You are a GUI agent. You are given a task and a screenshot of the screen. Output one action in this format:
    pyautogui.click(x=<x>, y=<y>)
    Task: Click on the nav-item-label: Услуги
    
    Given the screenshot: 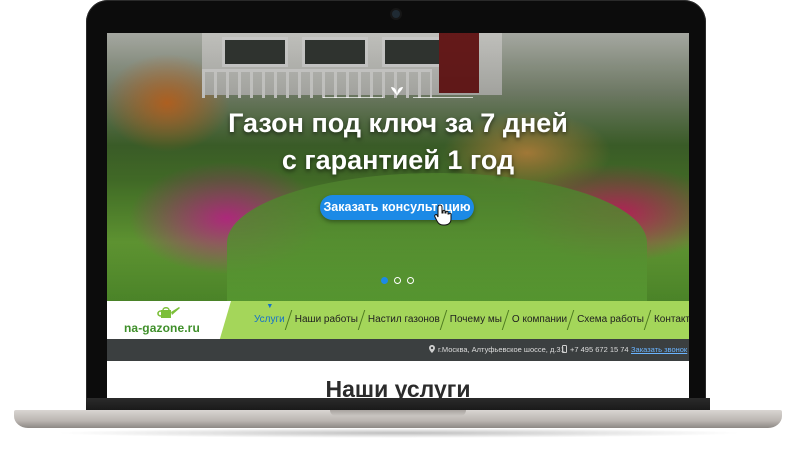 What is the action you would take?
    pyautogui.click(x=269, y=319)
    